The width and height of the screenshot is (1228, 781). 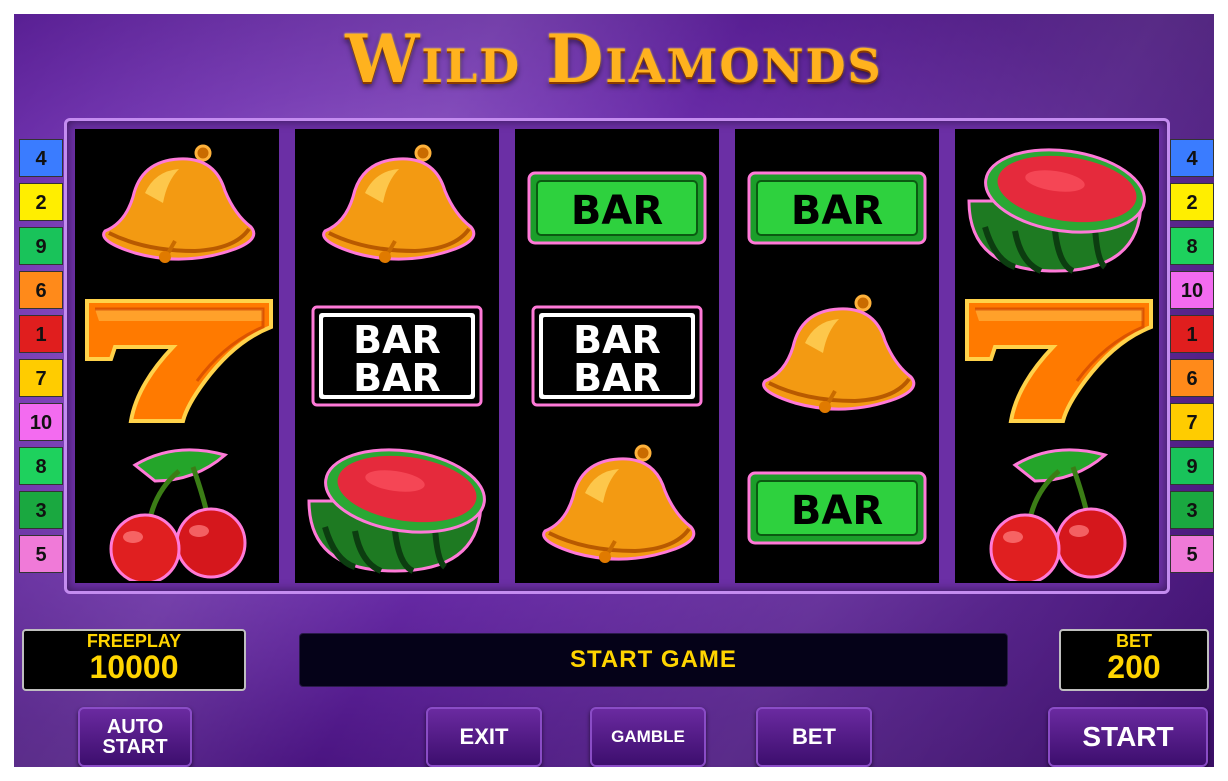 I want to click on auto-start-button: AUTO START, so click(x=135, y=737).